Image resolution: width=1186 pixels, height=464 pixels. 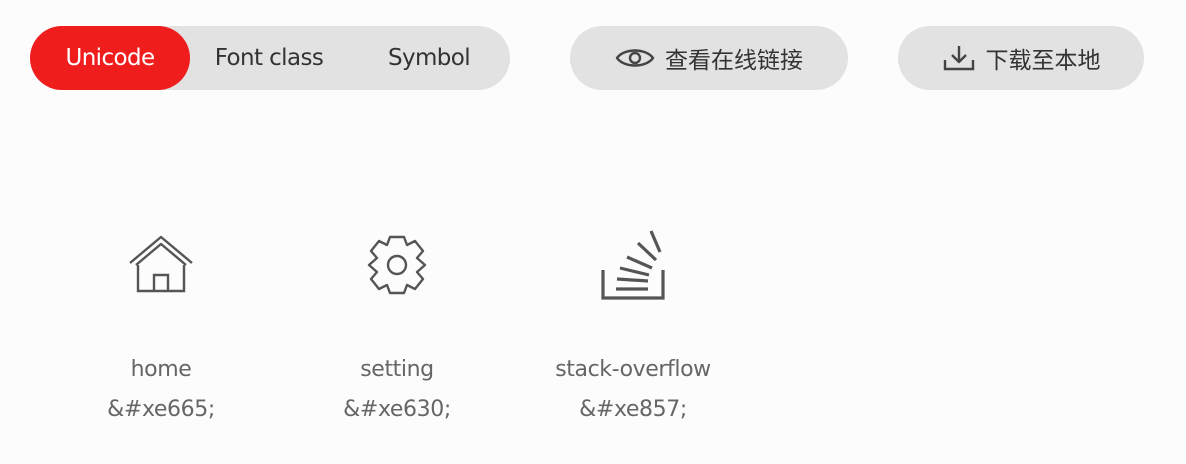 I want to click on eye-icon, so click(x=635, y=58).